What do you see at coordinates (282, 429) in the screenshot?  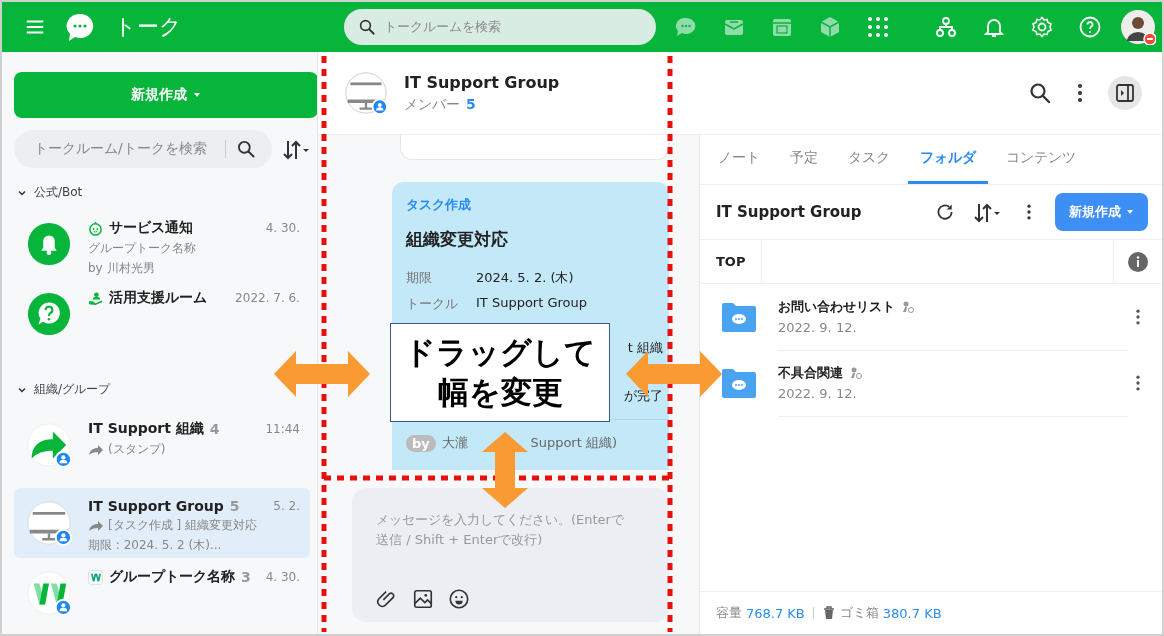 I see `room-time: 11:44` at bounding box center [282, 429].